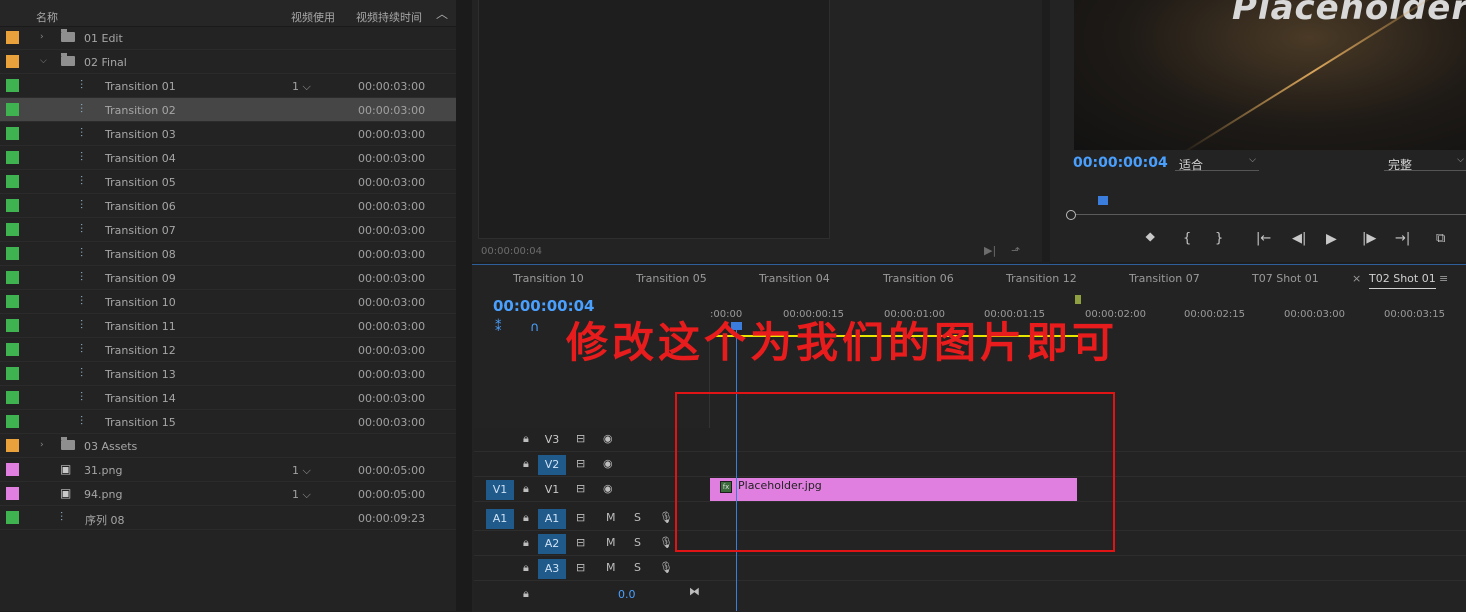 This screenshot has width=1466, height=612. What do you see at coordinates (228, 374) in the screenshot?
I see `project-row: ⫶ Transition 13 00:00:03:00` at bounding box center [228, 374].